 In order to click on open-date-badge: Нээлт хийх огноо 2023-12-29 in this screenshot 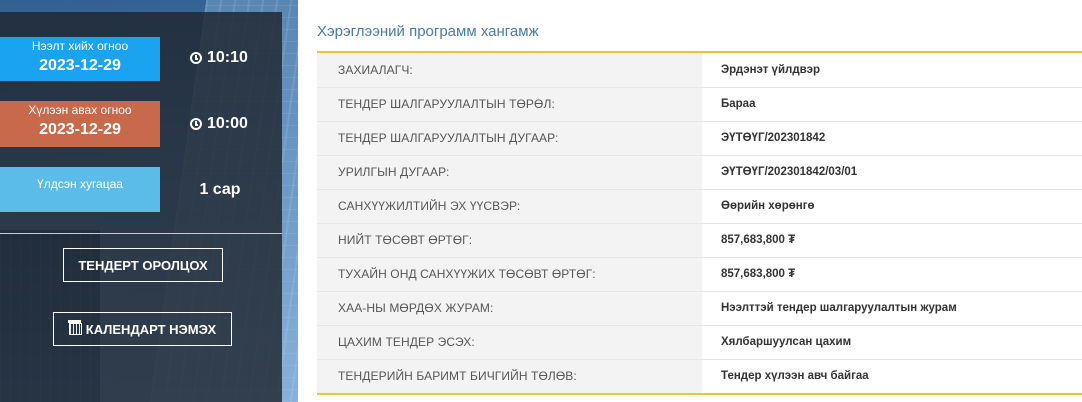, I will do `click(80, 59)`.